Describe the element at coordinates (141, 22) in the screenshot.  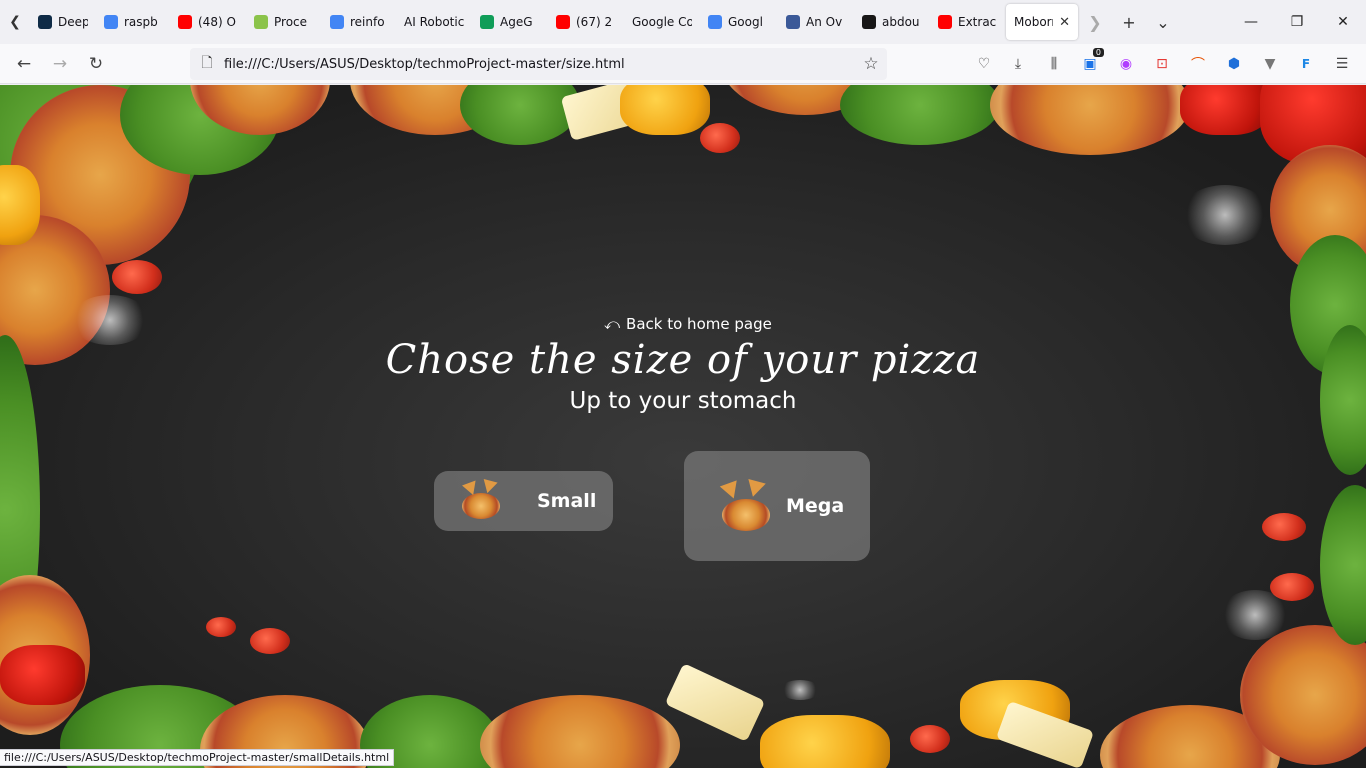
I see `tab-title: raspb` at that location.